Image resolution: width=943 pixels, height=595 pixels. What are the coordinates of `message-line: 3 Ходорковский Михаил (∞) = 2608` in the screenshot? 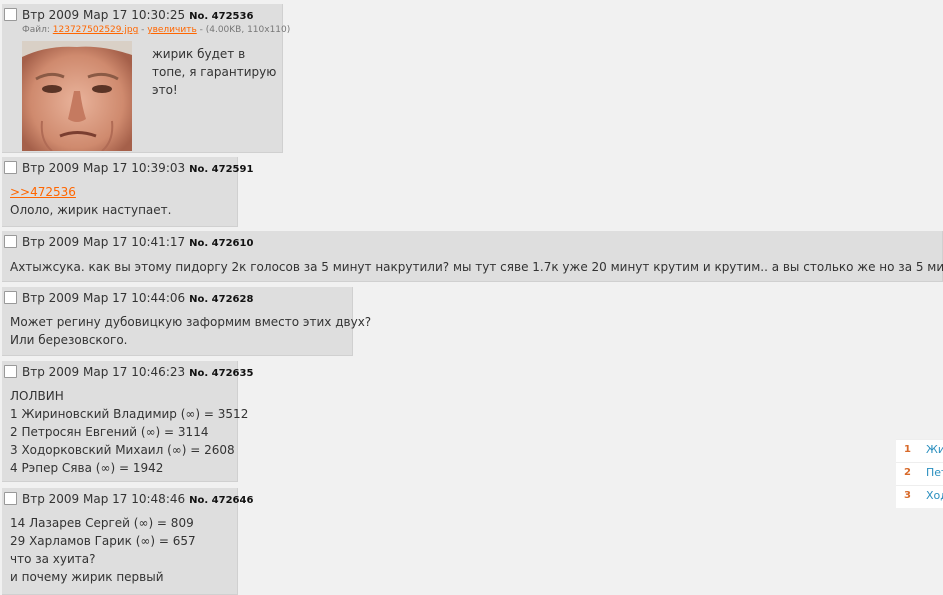 It's located at (122, 450).